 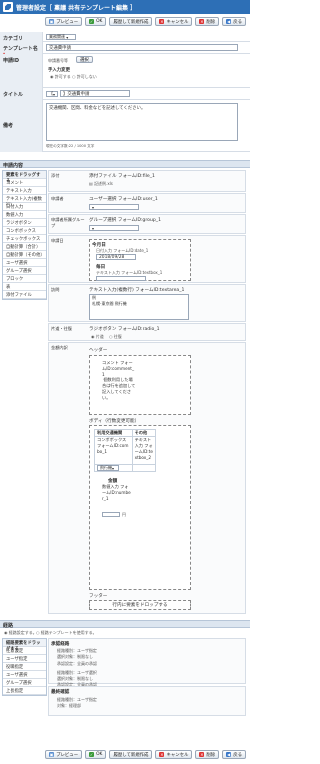 What do you see at coordinates (147, 701) in the screenshot?
I see `final-route: 最終確認 経路種別：ユーザ指定 対象：経理部` at bounding box center [147, 701].